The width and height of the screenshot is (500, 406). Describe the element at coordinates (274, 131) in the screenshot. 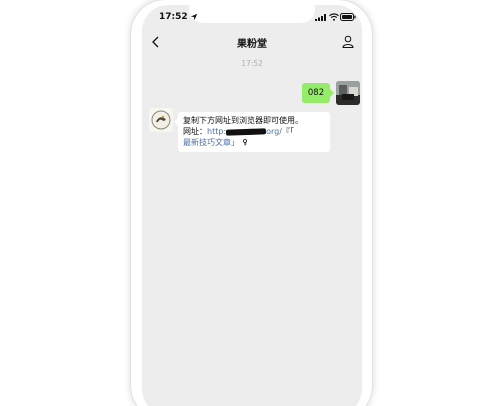

I see `url-link-end: org/` at that location.